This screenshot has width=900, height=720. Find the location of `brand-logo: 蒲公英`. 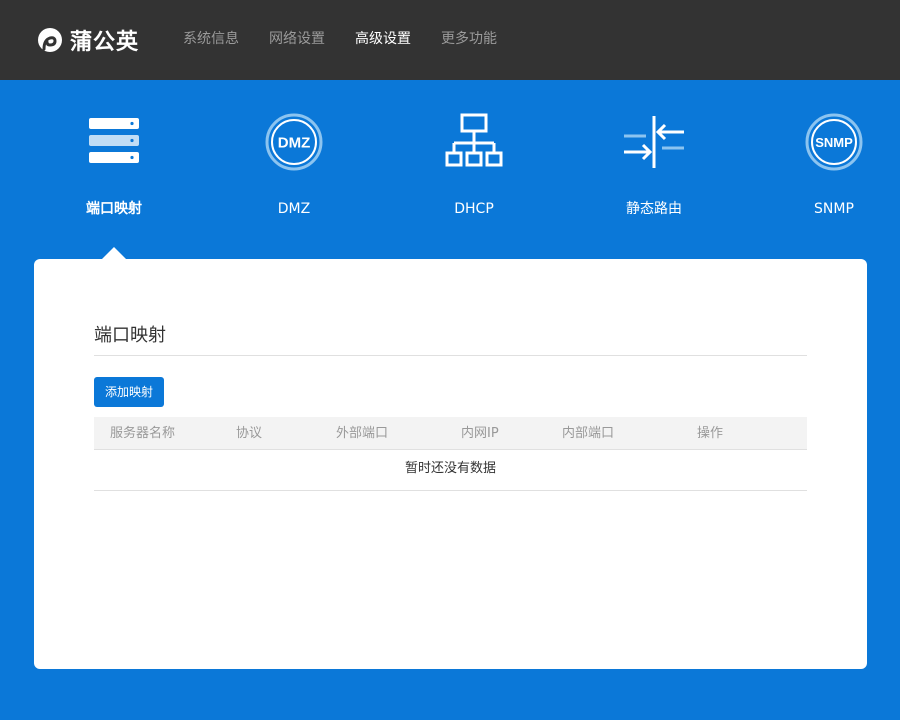

brand-logo: 蒲公英 is located at coordinates (87, 40).